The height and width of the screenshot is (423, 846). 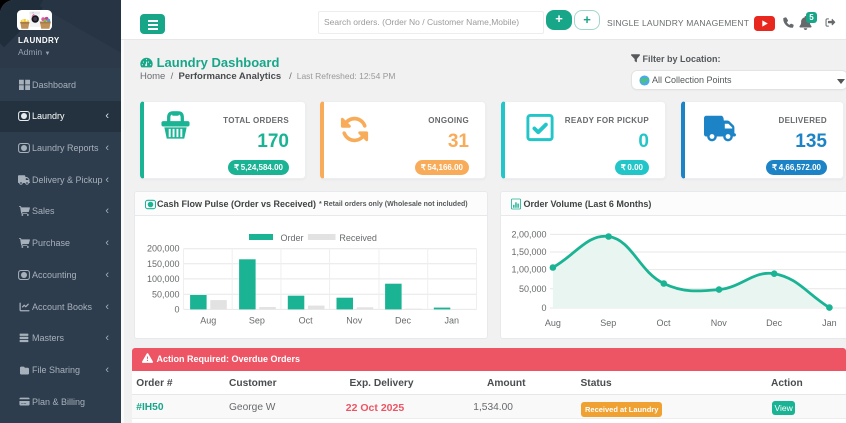 What do you see at coordinates (291, 238) in the screenshot?
I see `svg-text: Order` at bounding box center [291, 238].